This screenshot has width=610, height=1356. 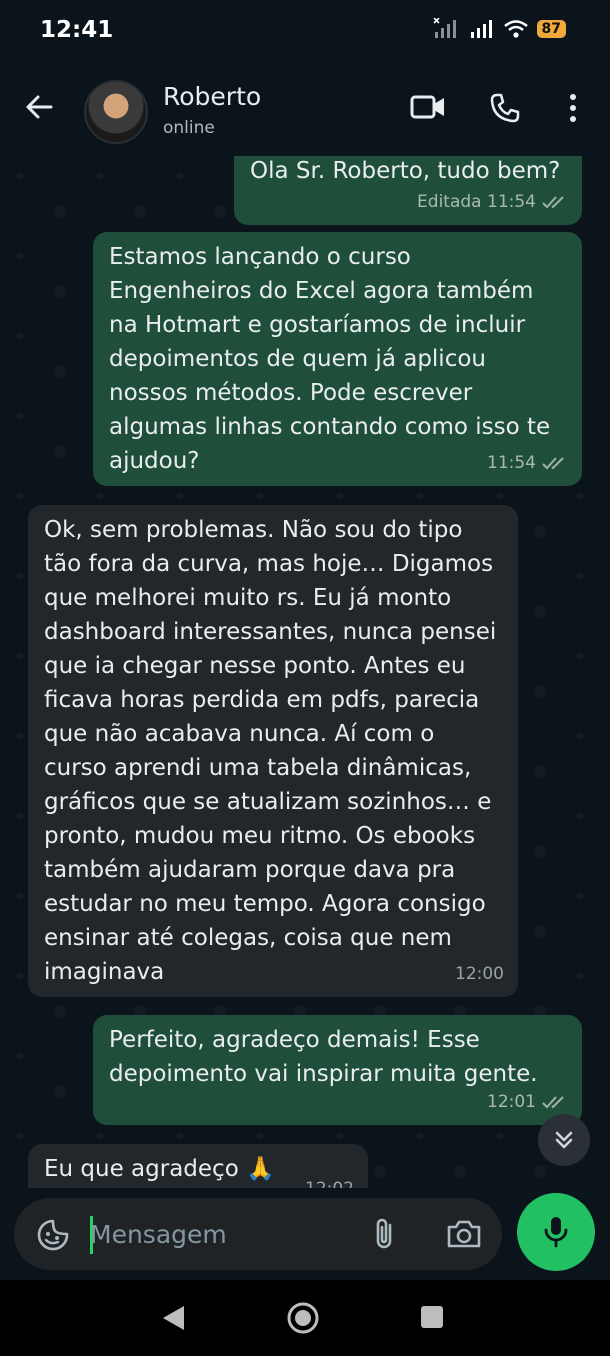 I want to click on microphone-icon, so click(x=556, y=1232).